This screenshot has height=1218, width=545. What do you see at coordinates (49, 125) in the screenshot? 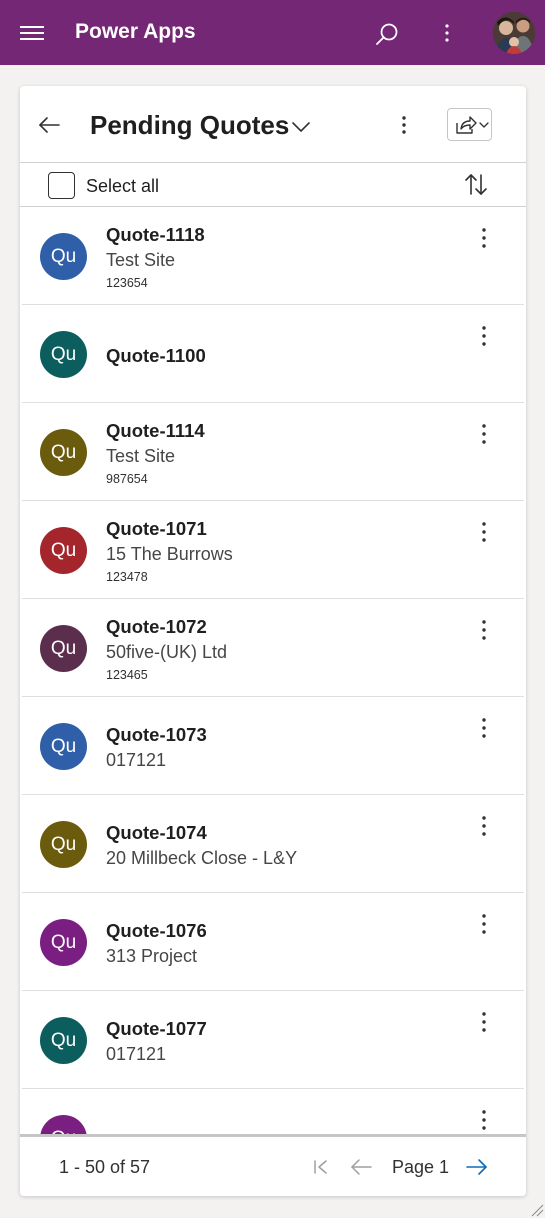
I see `back-arrow-icon` at bounding box center [49, 125].